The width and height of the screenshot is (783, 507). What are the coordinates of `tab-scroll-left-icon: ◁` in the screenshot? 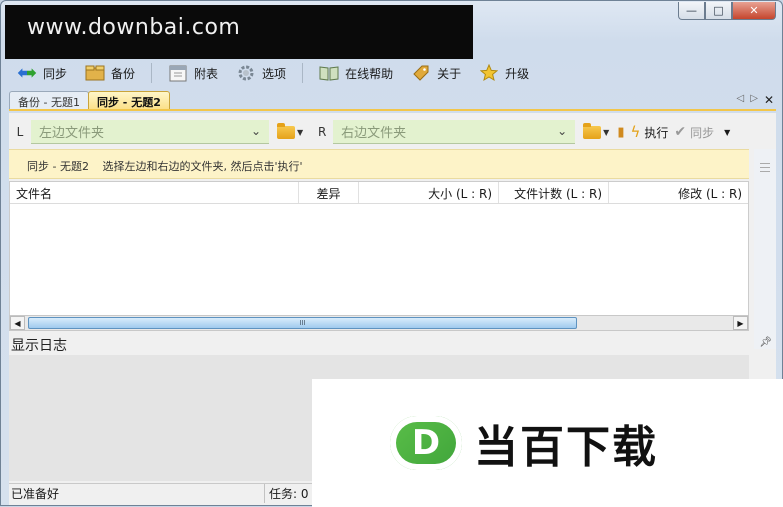 It's located at (741, 100).